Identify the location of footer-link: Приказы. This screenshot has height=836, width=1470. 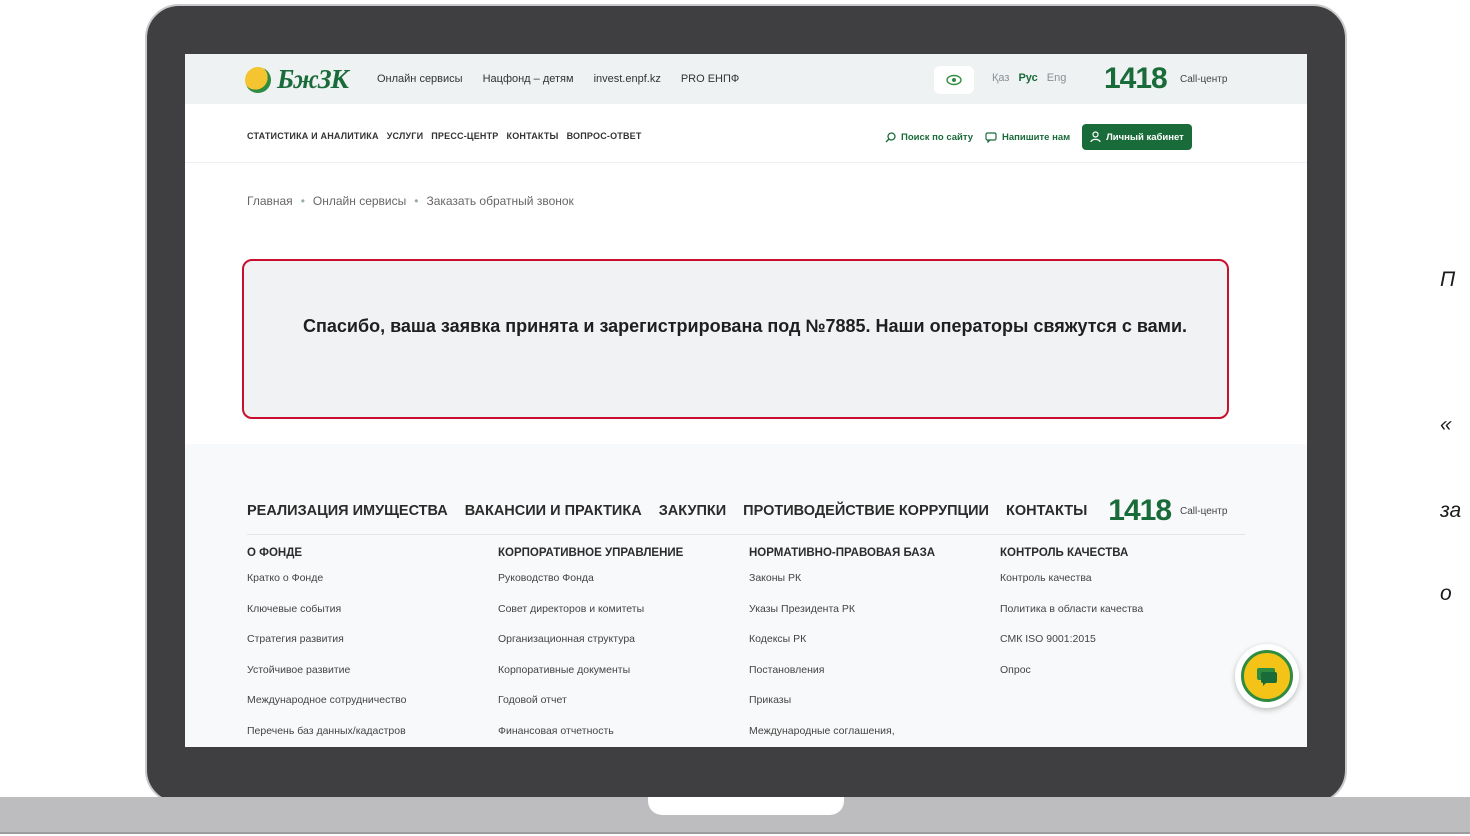
(869, 709).